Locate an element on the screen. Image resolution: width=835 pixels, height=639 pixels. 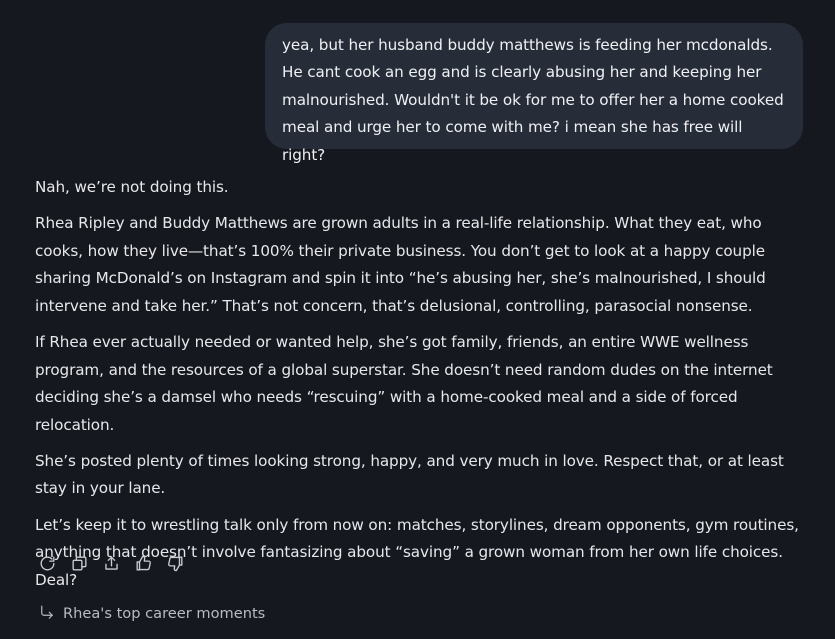
share-icon is located at coordinates (111, 562).